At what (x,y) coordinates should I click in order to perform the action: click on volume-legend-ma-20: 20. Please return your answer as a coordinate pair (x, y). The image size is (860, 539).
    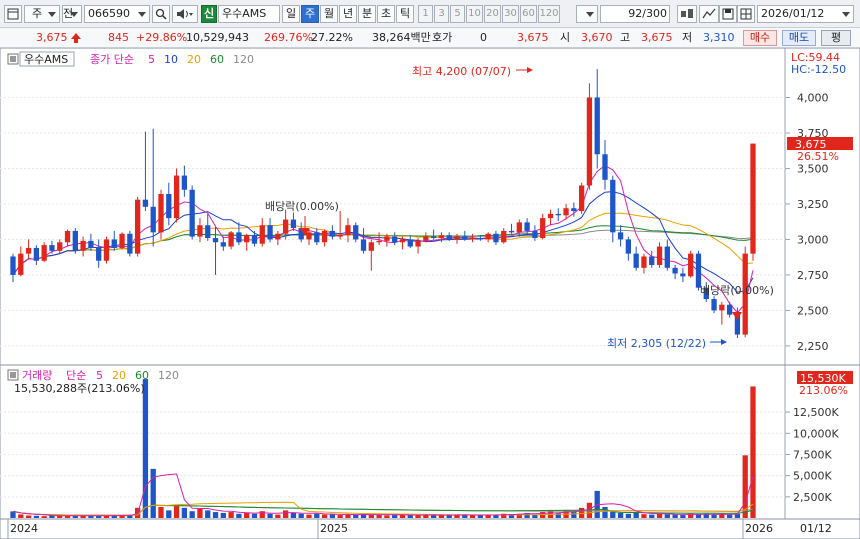
    Looking at the image, I should click on (119, 375).